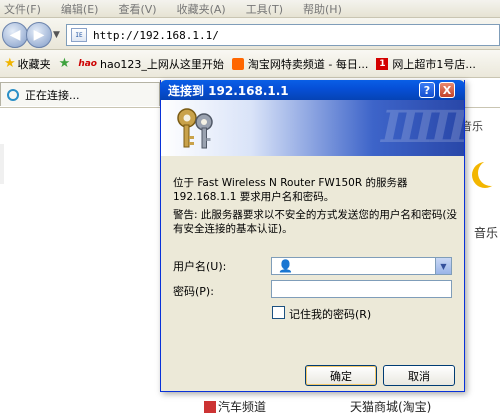 The height and width of the screenshot is (417, 500). Describe the element at coordinates (195, 128) in the screenshot. I see `keys-icon` at that location.